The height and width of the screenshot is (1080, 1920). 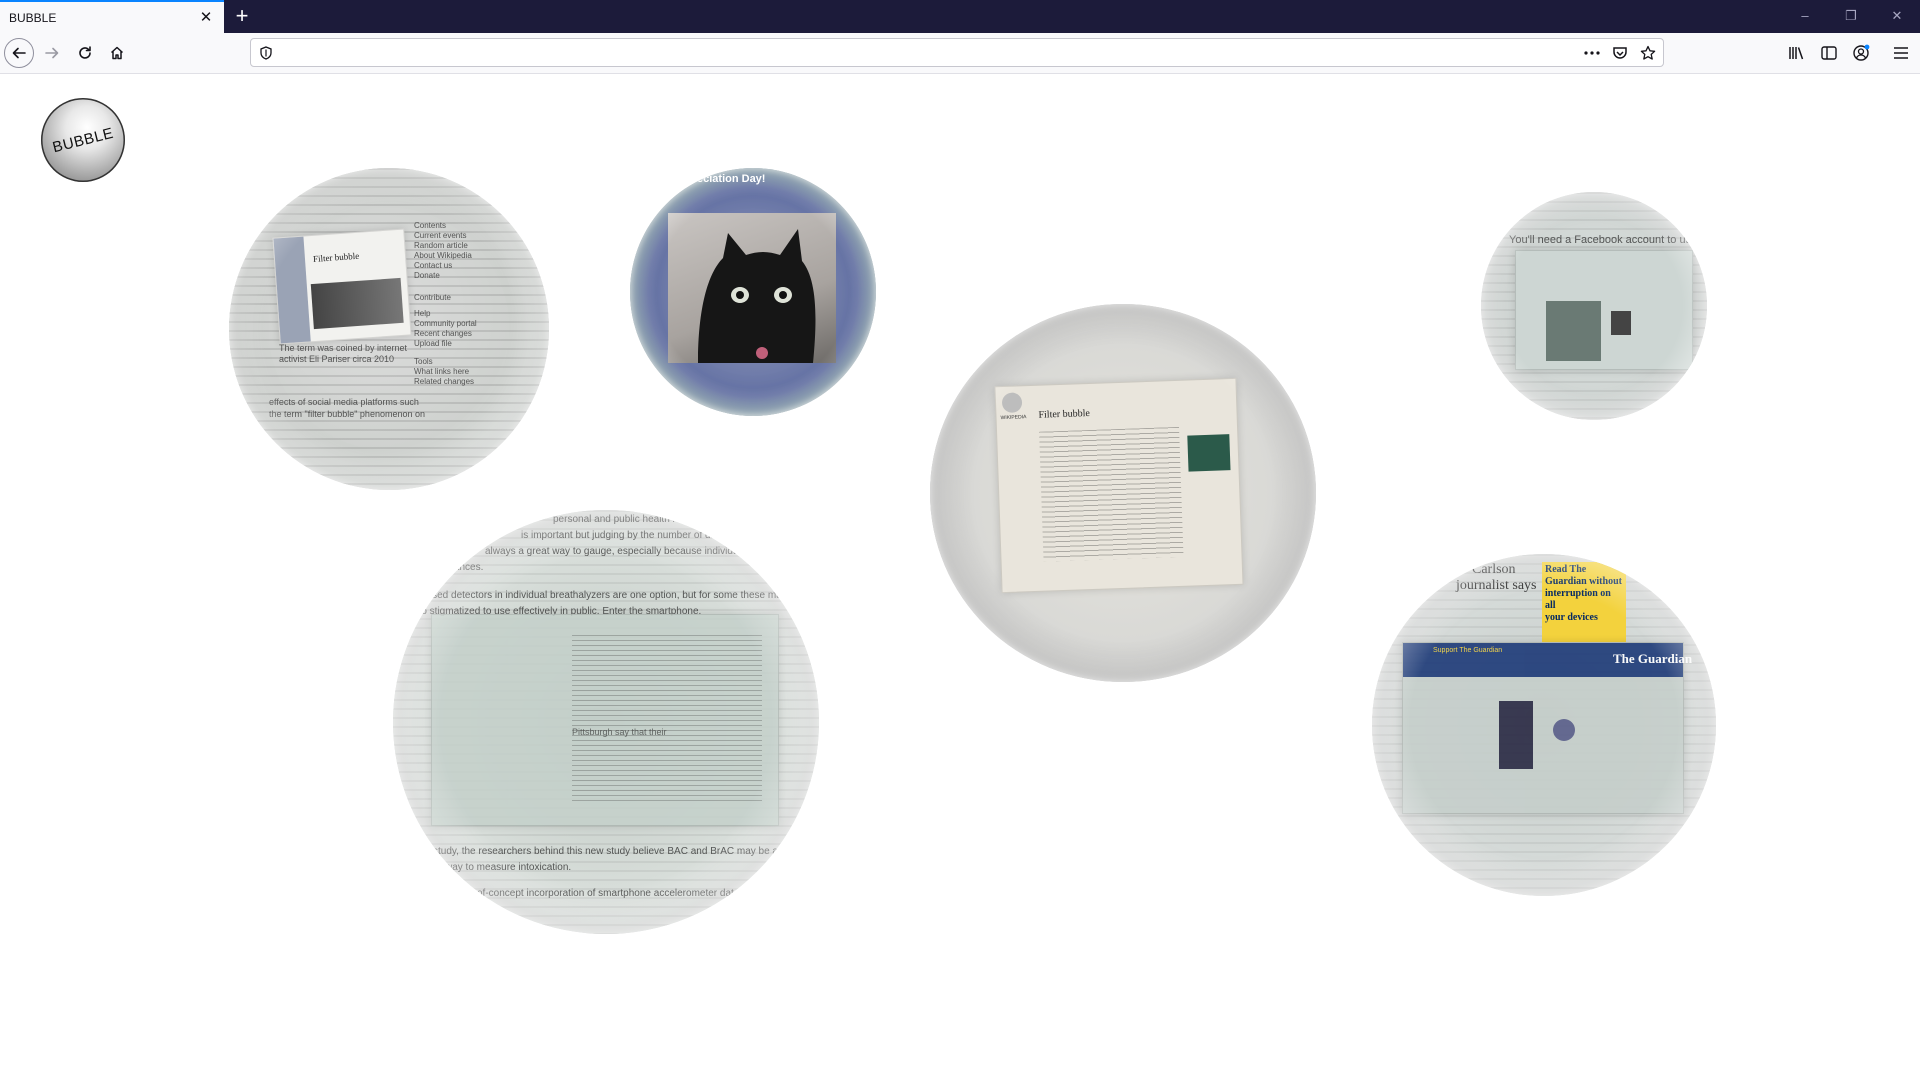 What do you see at coordinates (1547, 728) in the screenshot?
I see `page-thumbnail: Support The Guardian The Guardian` at bounding box center [1547, 728].